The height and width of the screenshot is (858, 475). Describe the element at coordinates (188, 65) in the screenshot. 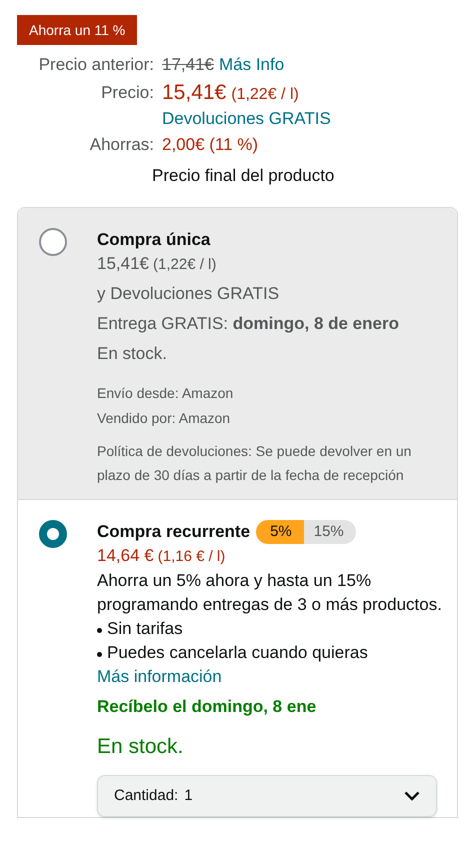

I see `price-value: 17,41€` at that location.